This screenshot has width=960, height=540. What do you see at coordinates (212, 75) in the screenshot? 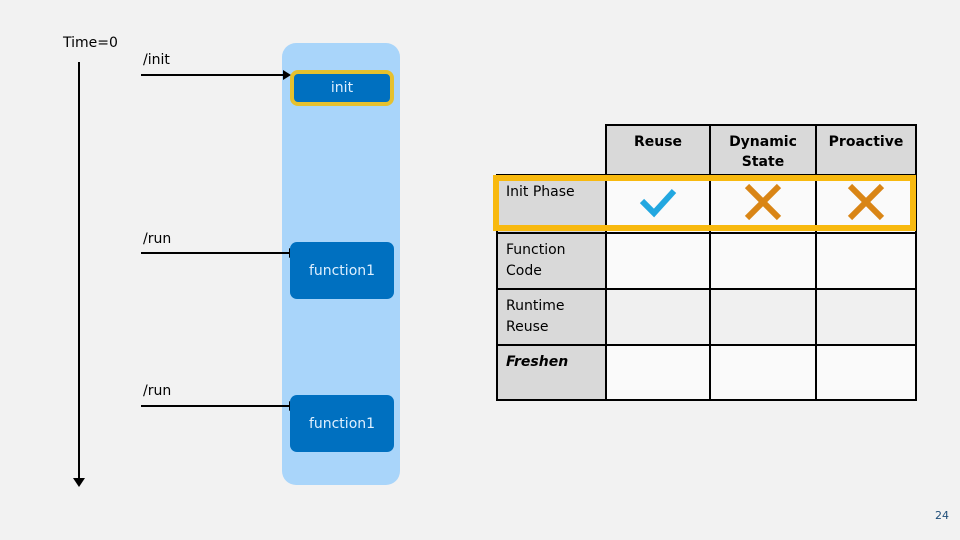
I see `init-request-arrow` at bounding box center [212, 75].